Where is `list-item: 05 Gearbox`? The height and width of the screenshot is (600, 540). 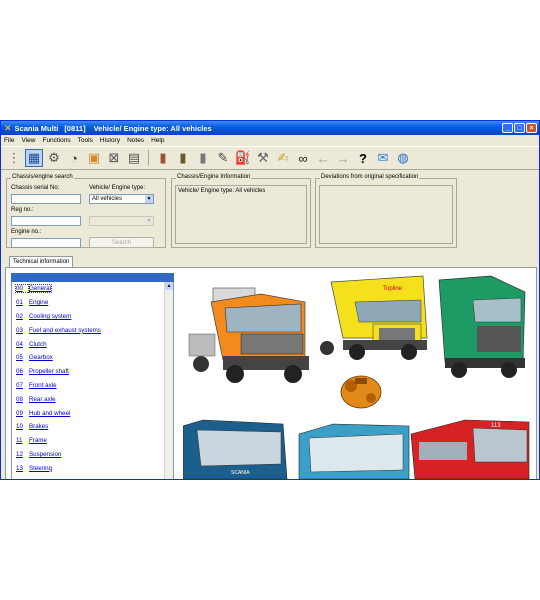
list-item: 05 Gearbox is located at coordinates (92, 358).